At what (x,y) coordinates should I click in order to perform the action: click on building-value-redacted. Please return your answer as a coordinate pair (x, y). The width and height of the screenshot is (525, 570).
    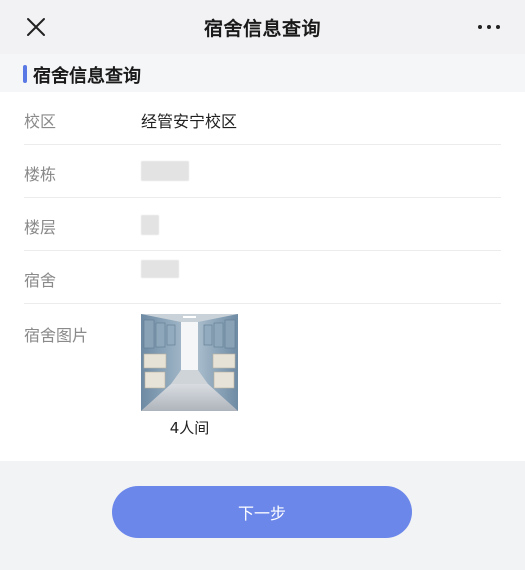
    Looking at the image, I should click on (165, 171).